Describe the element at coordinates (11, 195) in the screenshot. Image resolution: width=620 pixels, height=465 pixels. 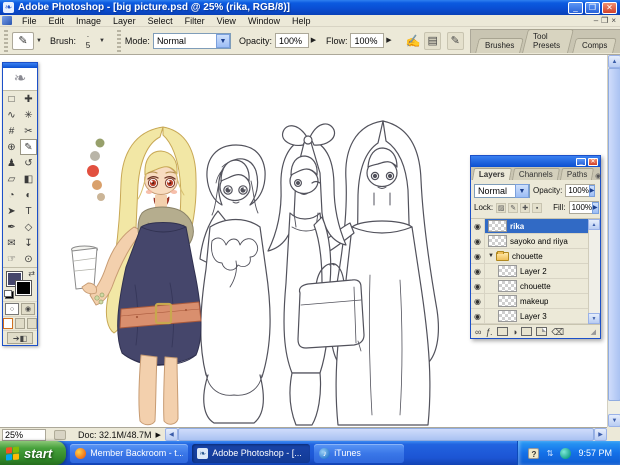
I see `tool-blur: ◔` at that location.